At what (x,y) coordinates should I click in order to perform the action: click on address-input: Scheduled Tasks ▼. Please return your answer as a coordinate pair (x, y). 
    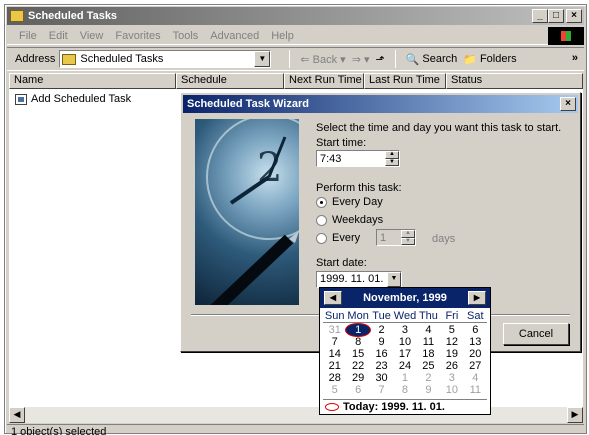
    Looking at the image, I should click on (165, 59).